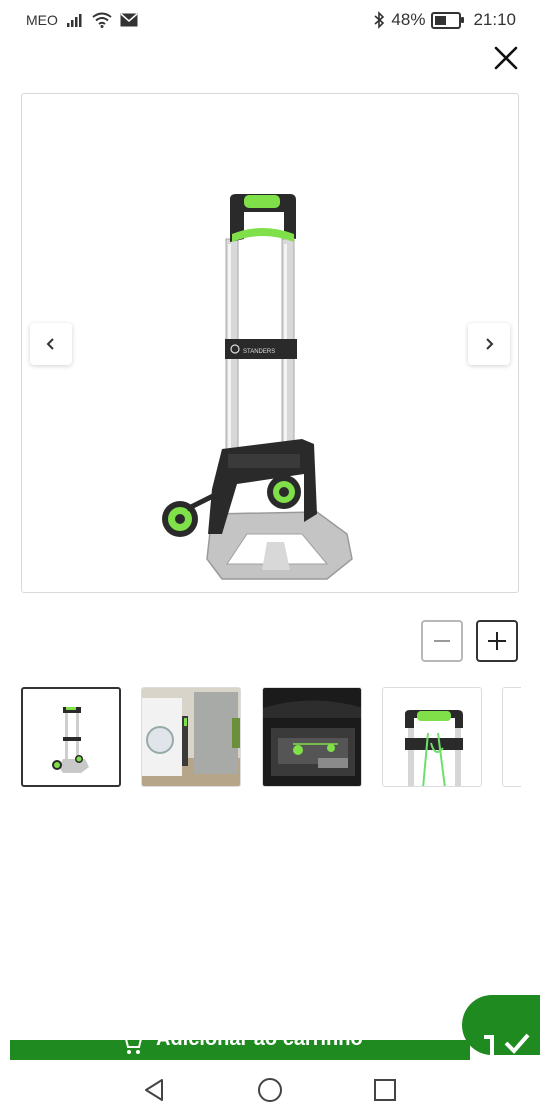  Describe the element at coordinates (408, 19) in the screenshot. I see `battery-percent: 48%` at that location.